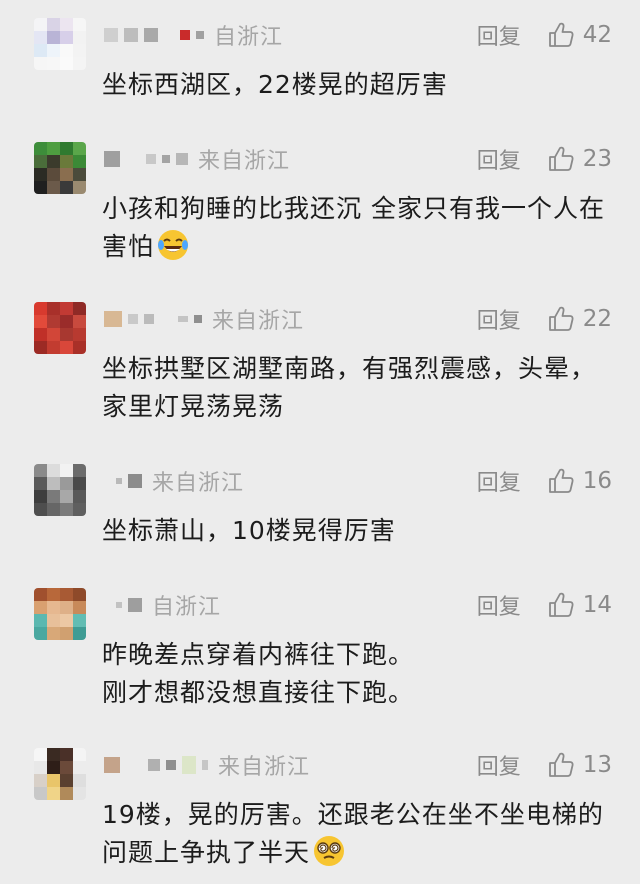  I want to click on comment-actions: 回复 42, so click(544, 35).